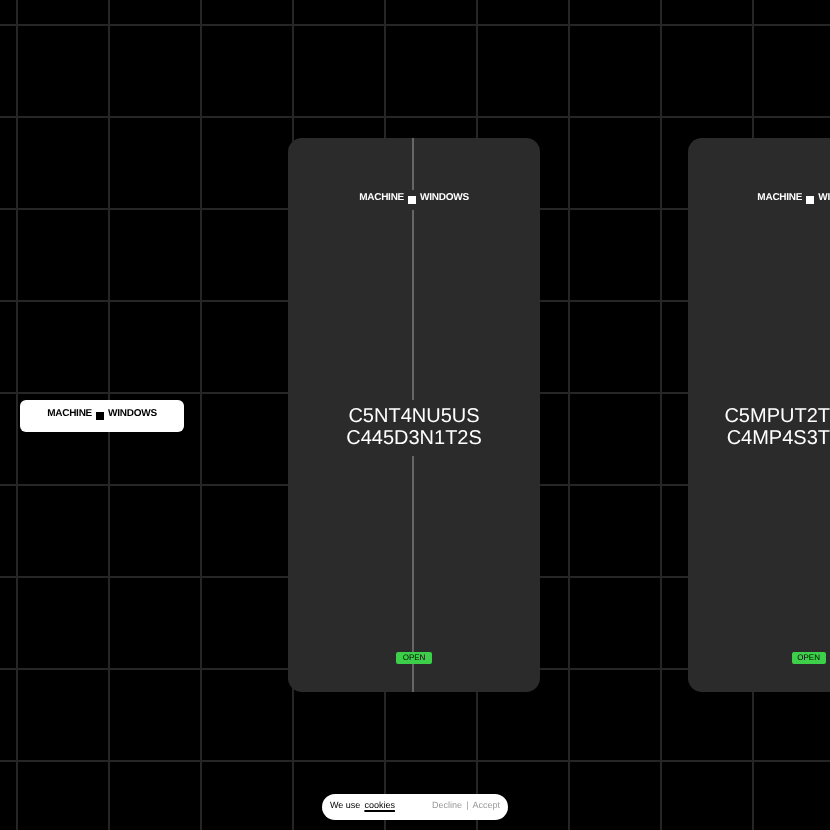 The height and width of the screenshot is (830, 830). What do you see at coordinates (778, 438) in the screenshot?
I see `card-title-line: C4MP4S3T` at bounding box center [778, 438].